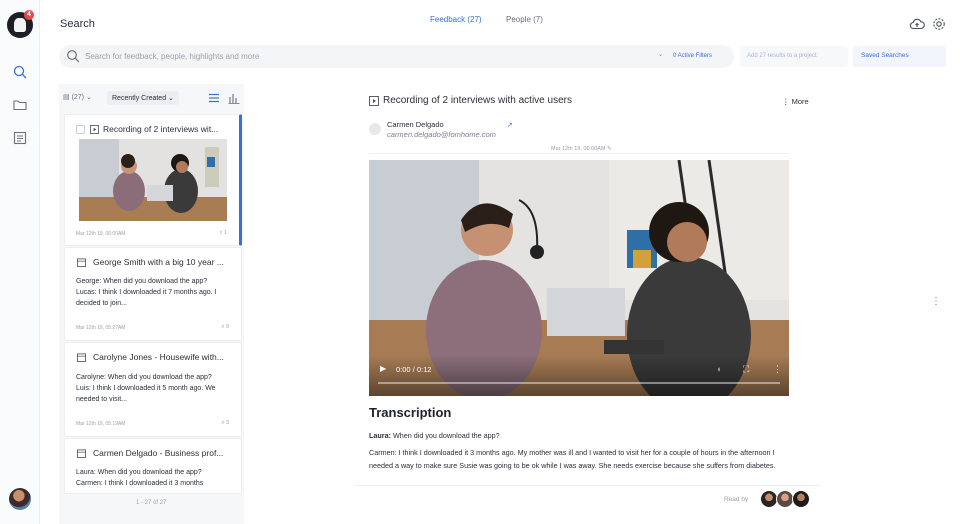 This screenshot has height=524, width=960. I want to click on highlight-count: 9, so click(227, 327).